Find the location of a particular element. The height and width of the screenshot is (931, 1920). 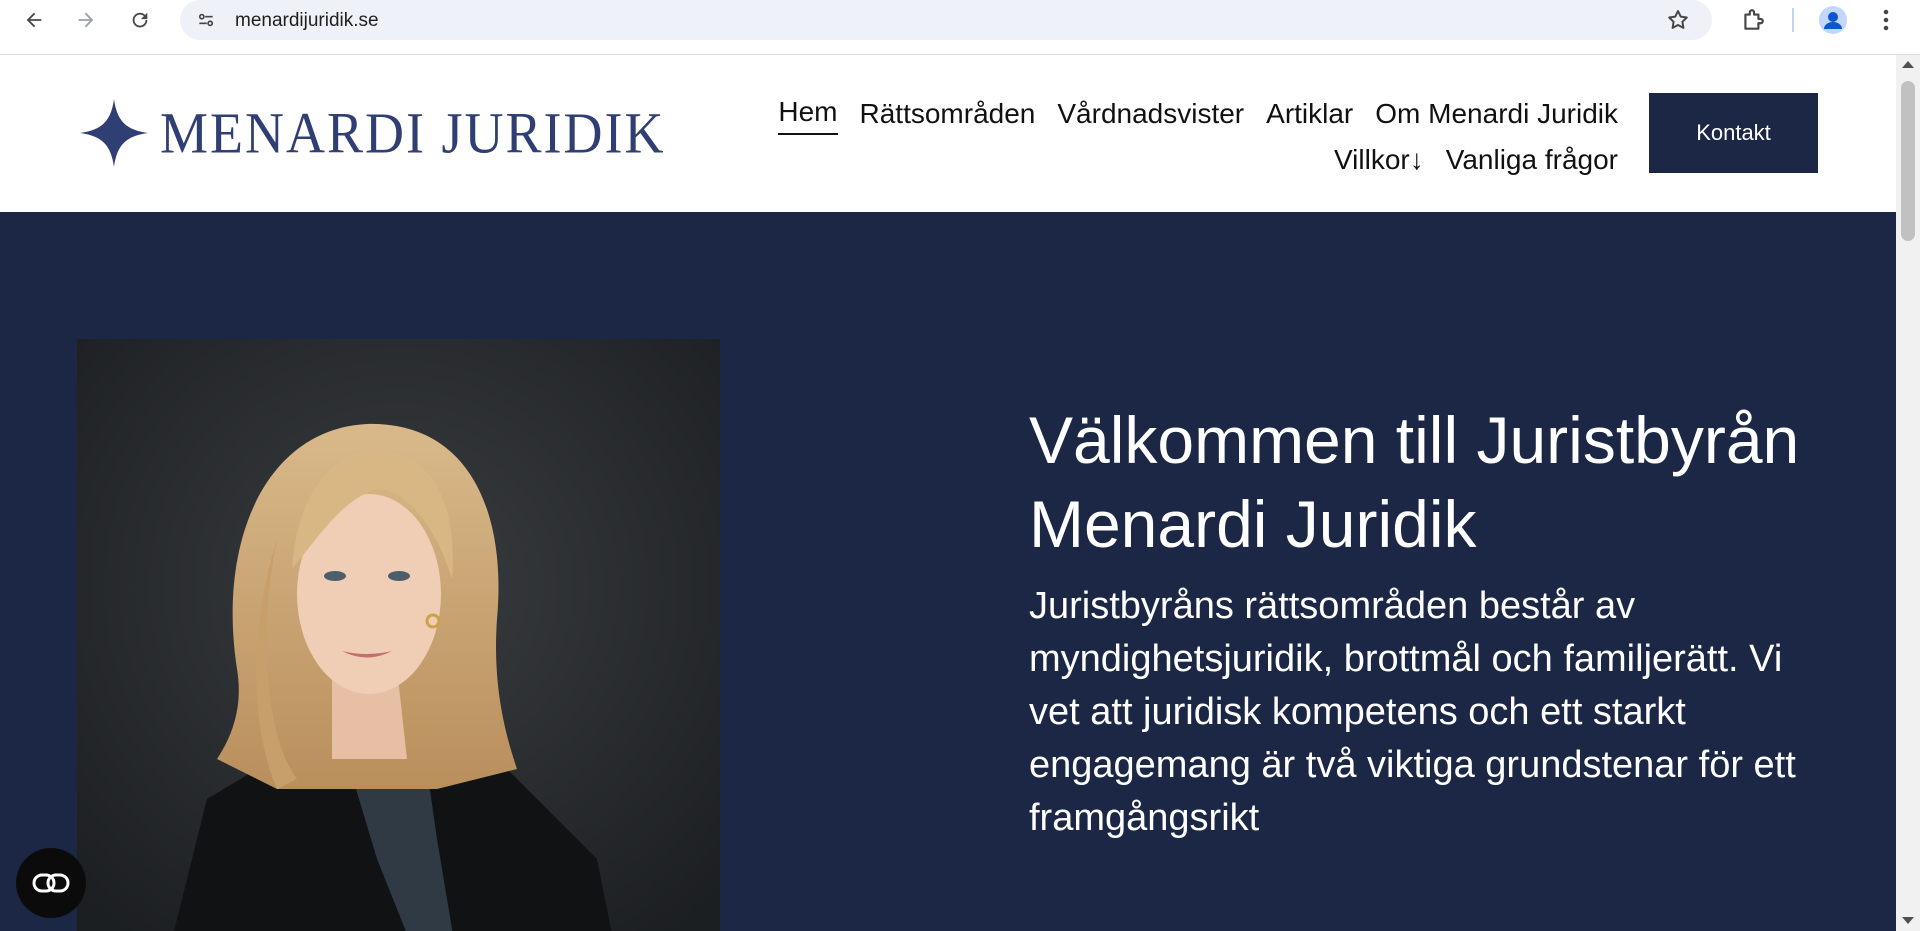

address-bar: menardijuridik.se is located at coordinates (946, 20).